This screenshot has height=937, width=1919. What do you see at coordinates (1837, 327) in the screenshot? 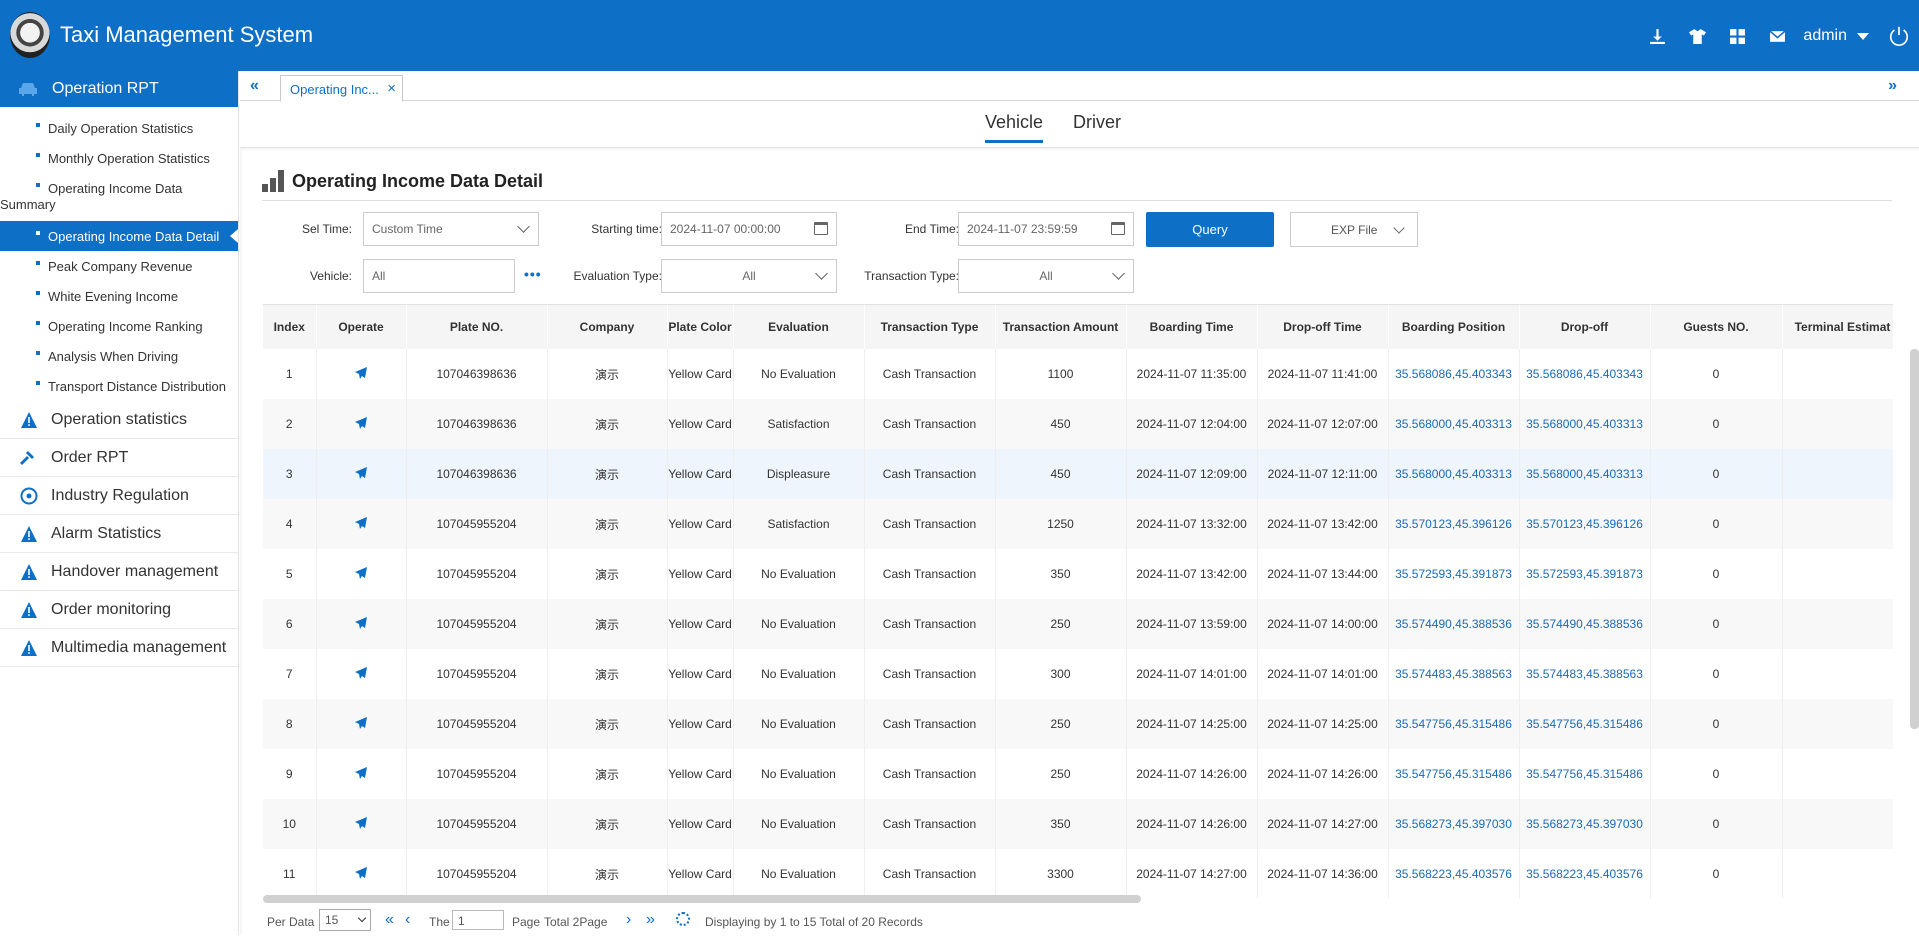
I see `column-header: Terminal Estimat` at bounding box center [1837, 327].